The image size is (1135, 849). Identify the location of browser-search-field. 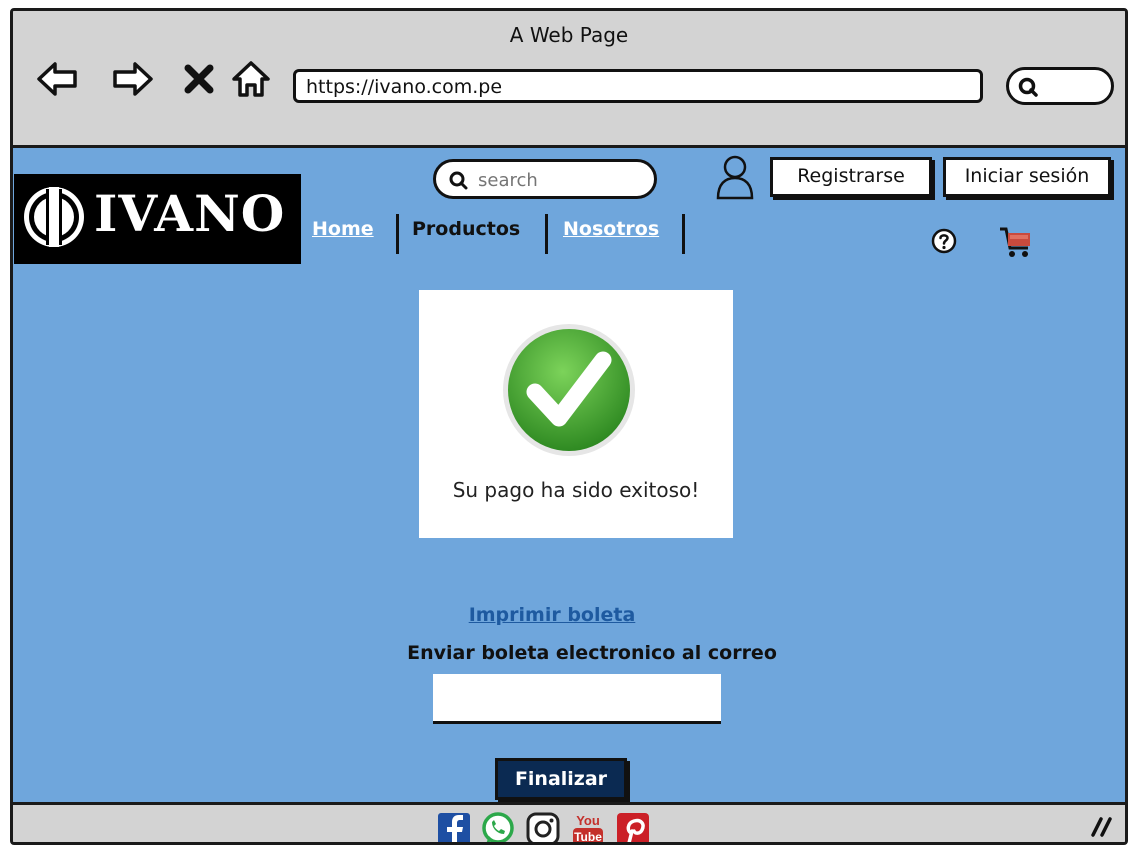
(1060, 86).